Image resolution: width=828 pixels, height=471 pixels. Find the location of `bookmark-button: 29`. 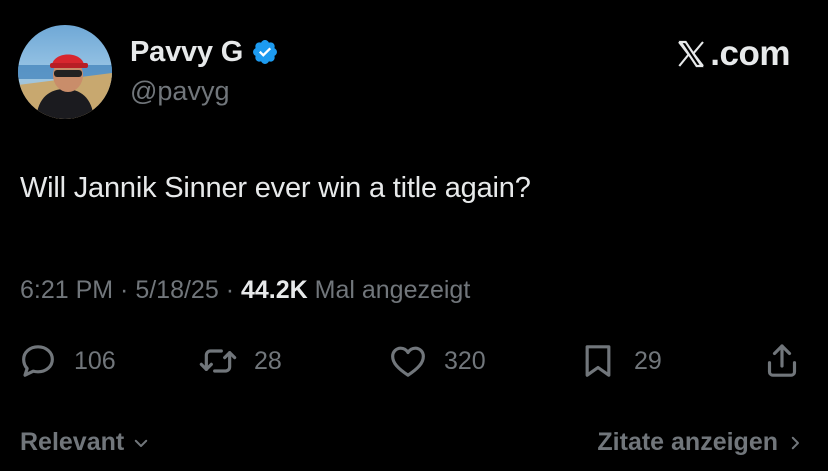

bookmark-button: 29 is located at coordinates (620, 361).